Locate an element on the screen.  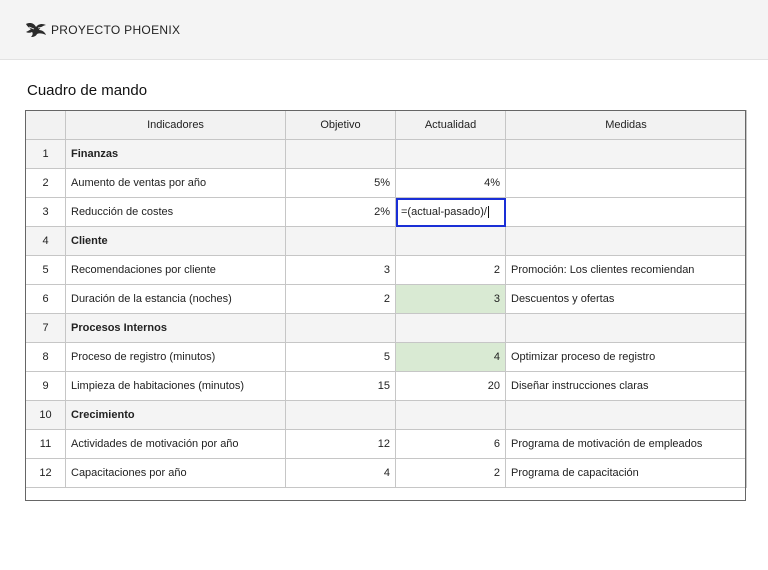
table-row: 2 Aumento de ventas por año 5% 4% is located at coordinates (386, 183).